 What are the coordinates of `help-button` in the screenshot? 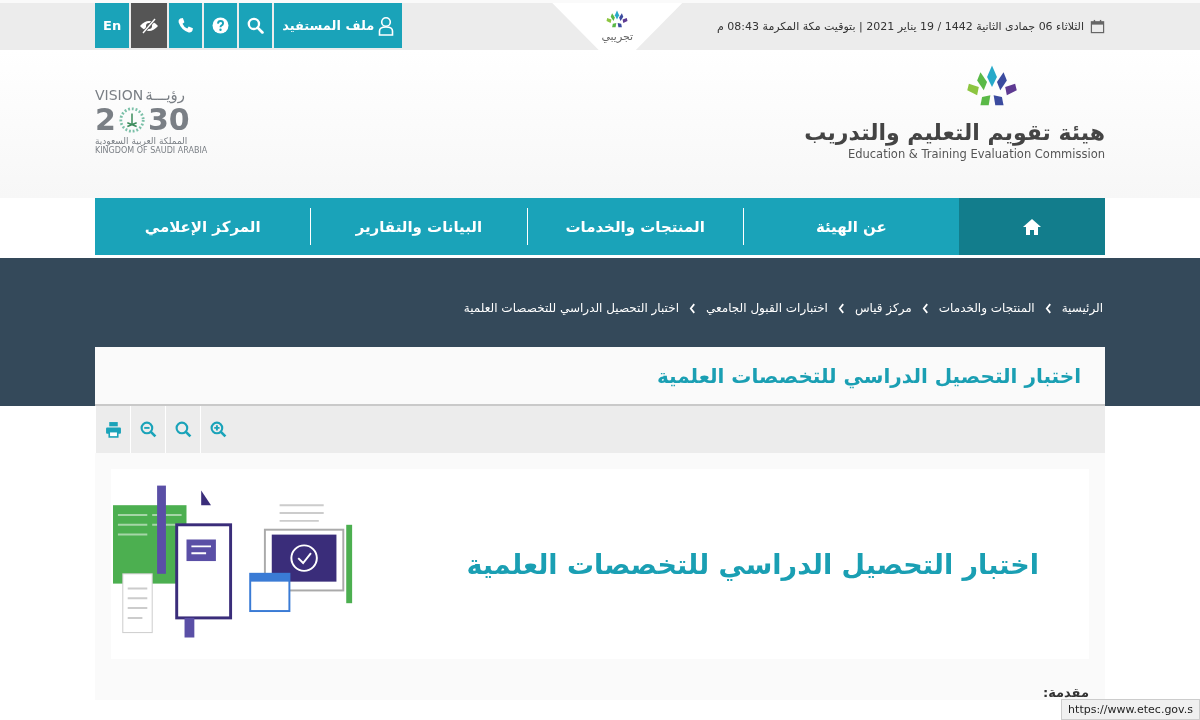 It's located at (221, 25).